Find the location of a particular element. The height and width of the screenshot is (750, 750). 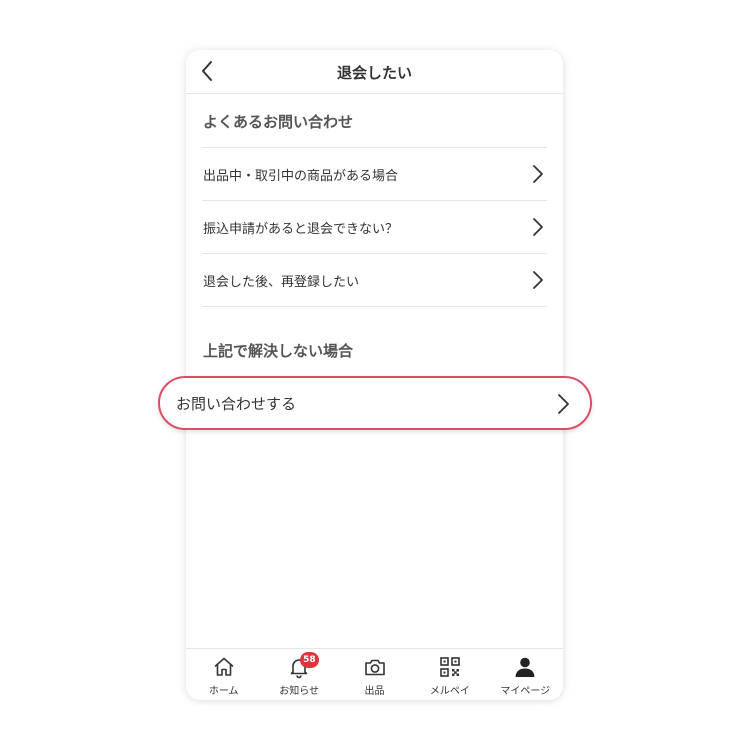

faq-item-listing-in-progress: 出品中・取引中の商品がある場合 is located at coordinates (374, 174).